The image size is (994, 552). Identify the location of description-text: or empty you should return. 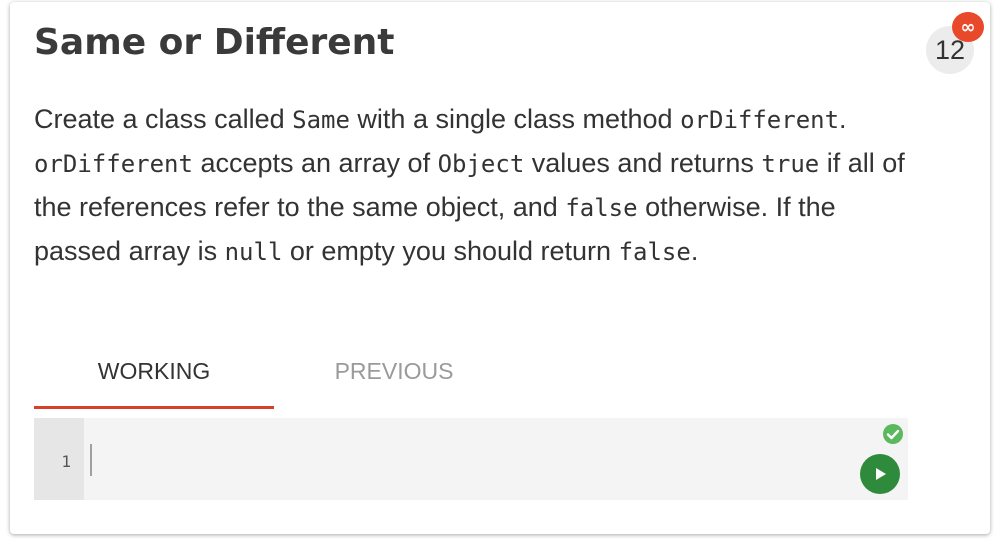
(450, 251).